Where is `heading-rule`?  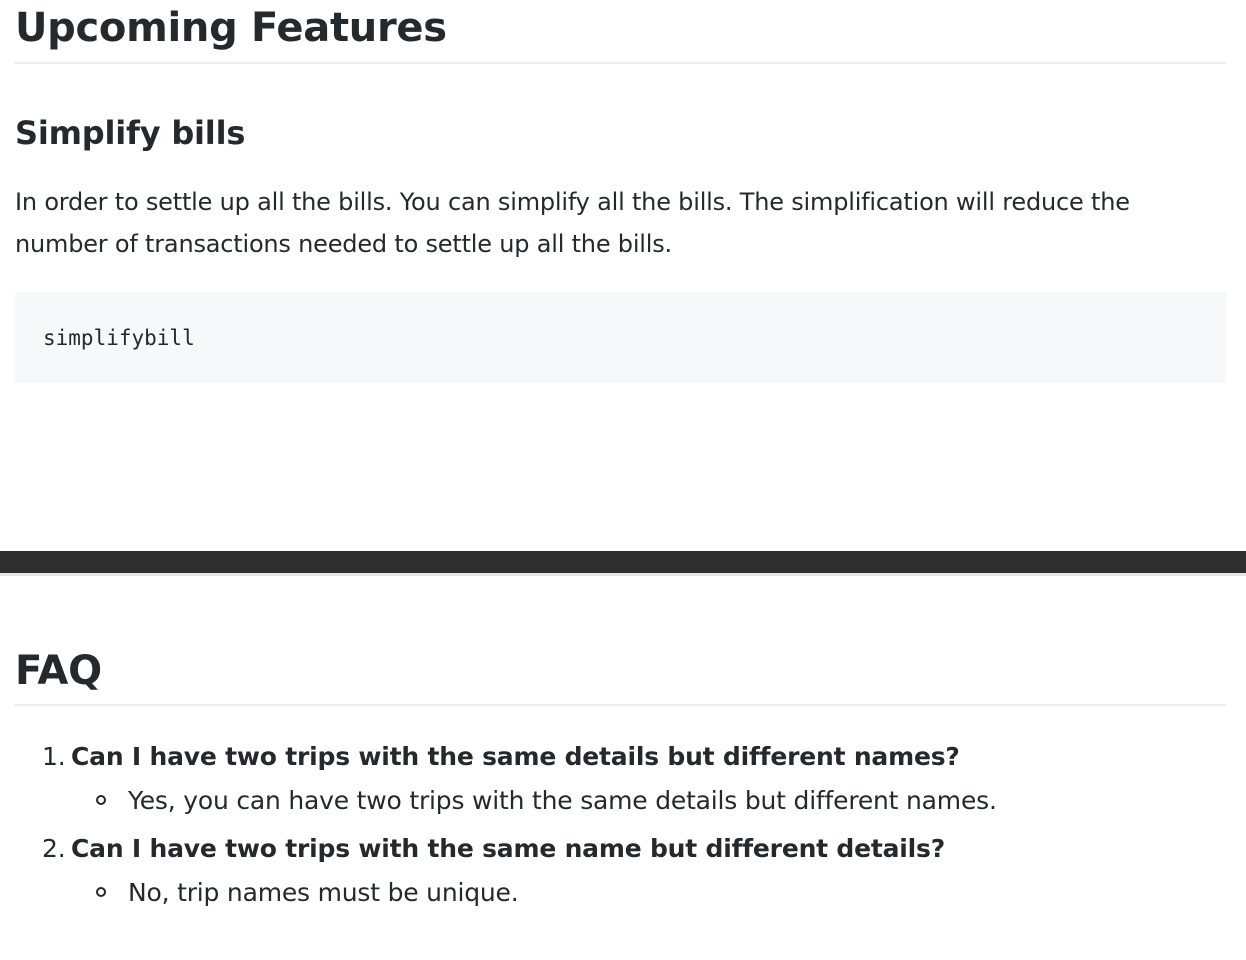 heading-rule is located at coordinates (620, 63).